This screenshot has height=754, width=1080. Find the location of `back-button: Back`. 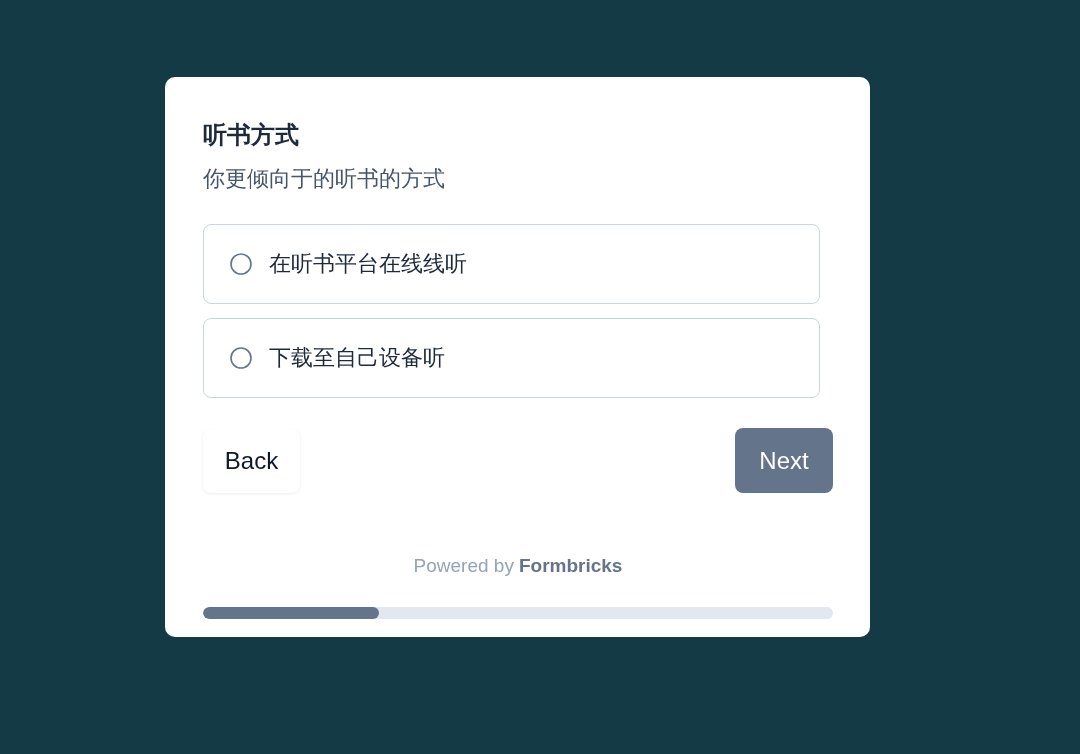

back-button: Back is located at coordinates (251, 460).